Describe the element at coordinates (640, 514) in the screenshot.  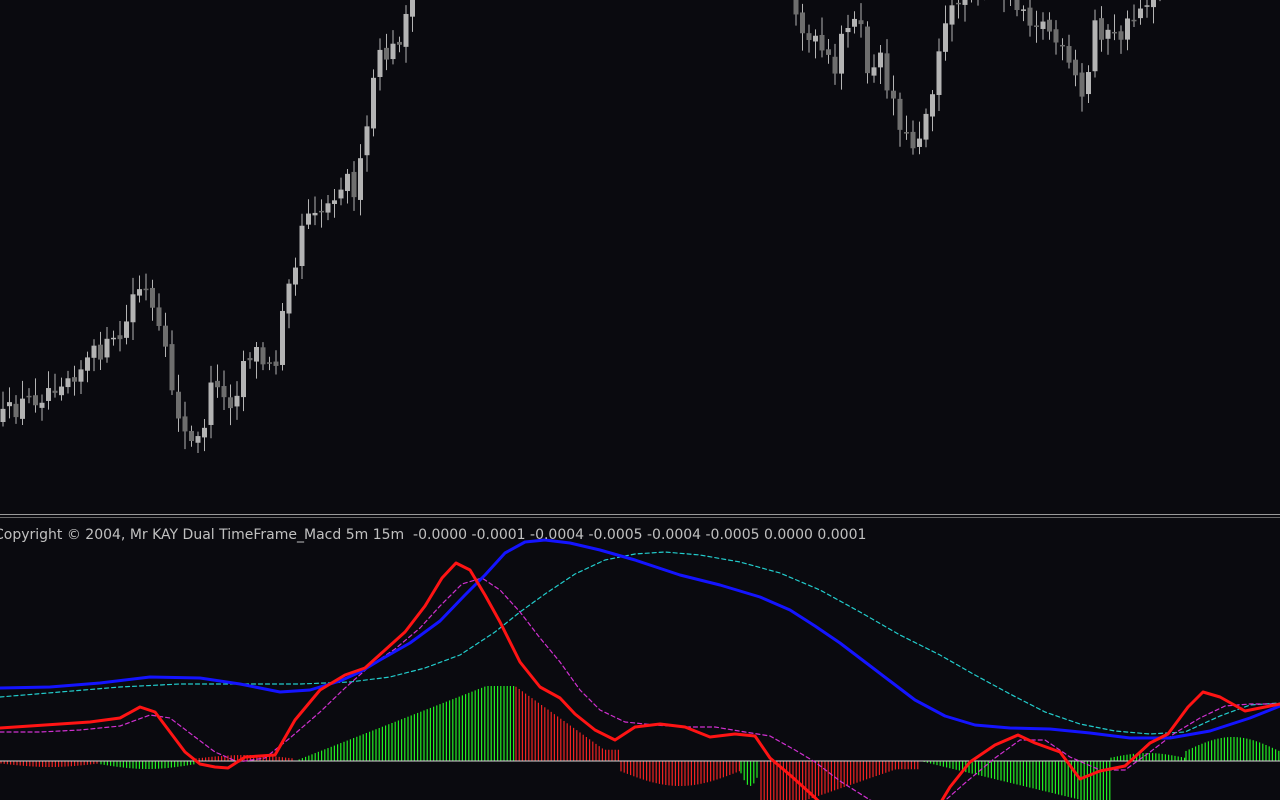
I see `separator-line-top` at that location.